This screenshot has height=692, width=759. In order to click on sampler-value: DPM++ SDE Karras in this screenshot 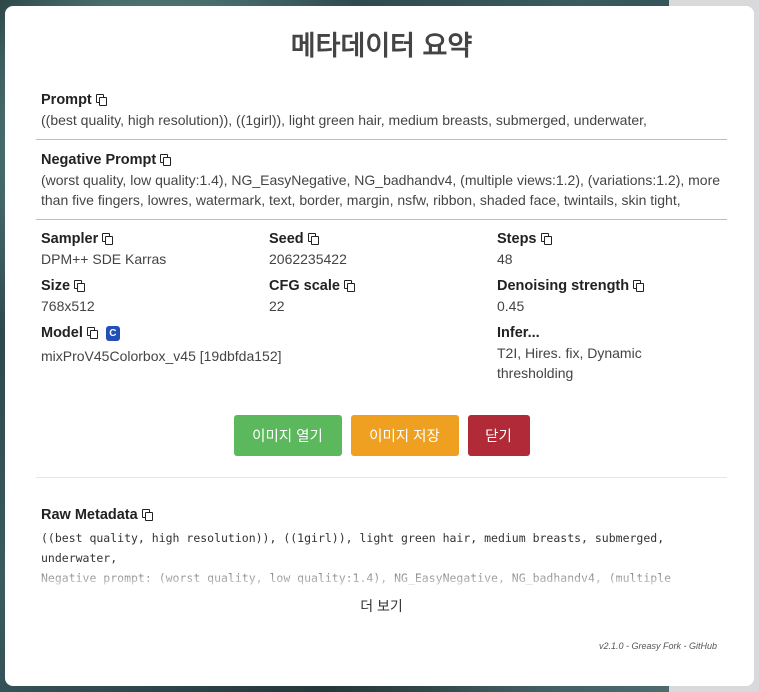, I will do `click(104, 259)`.